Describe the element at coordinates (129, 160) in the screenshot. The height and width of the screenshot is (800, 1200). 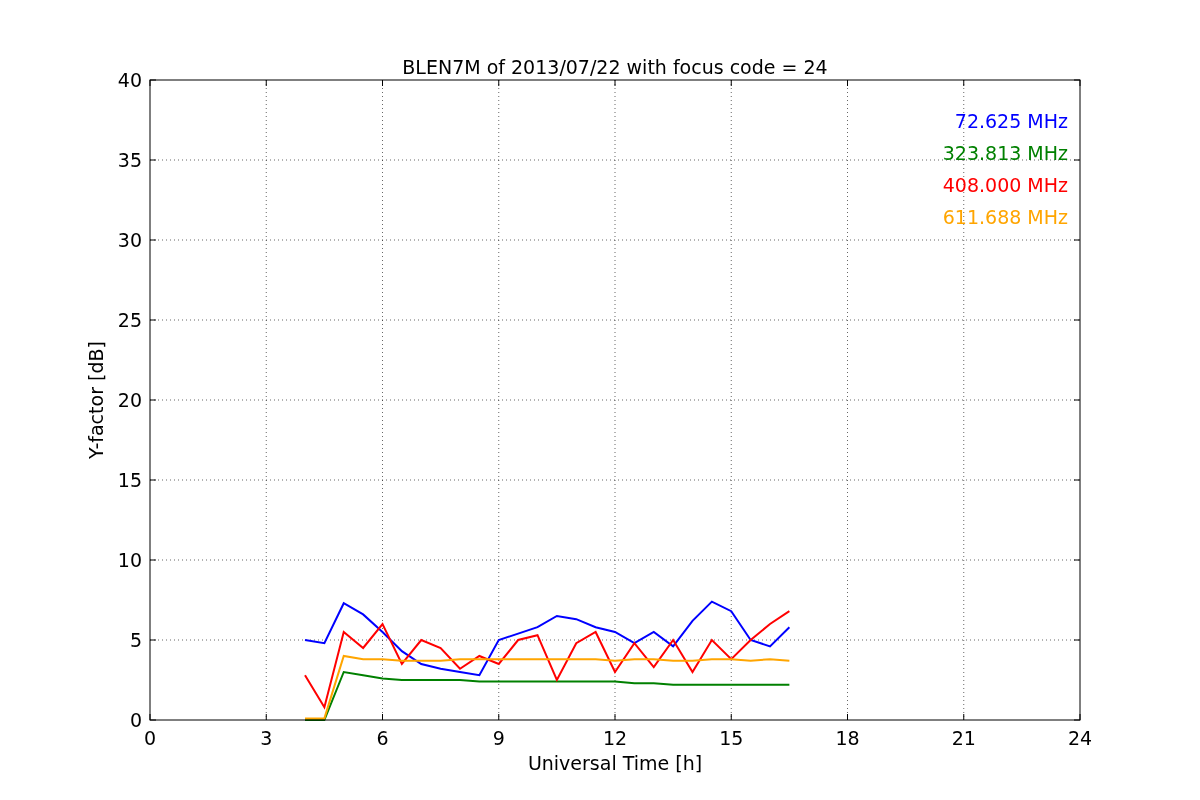
I see `y-tick-label: 35` at that location.